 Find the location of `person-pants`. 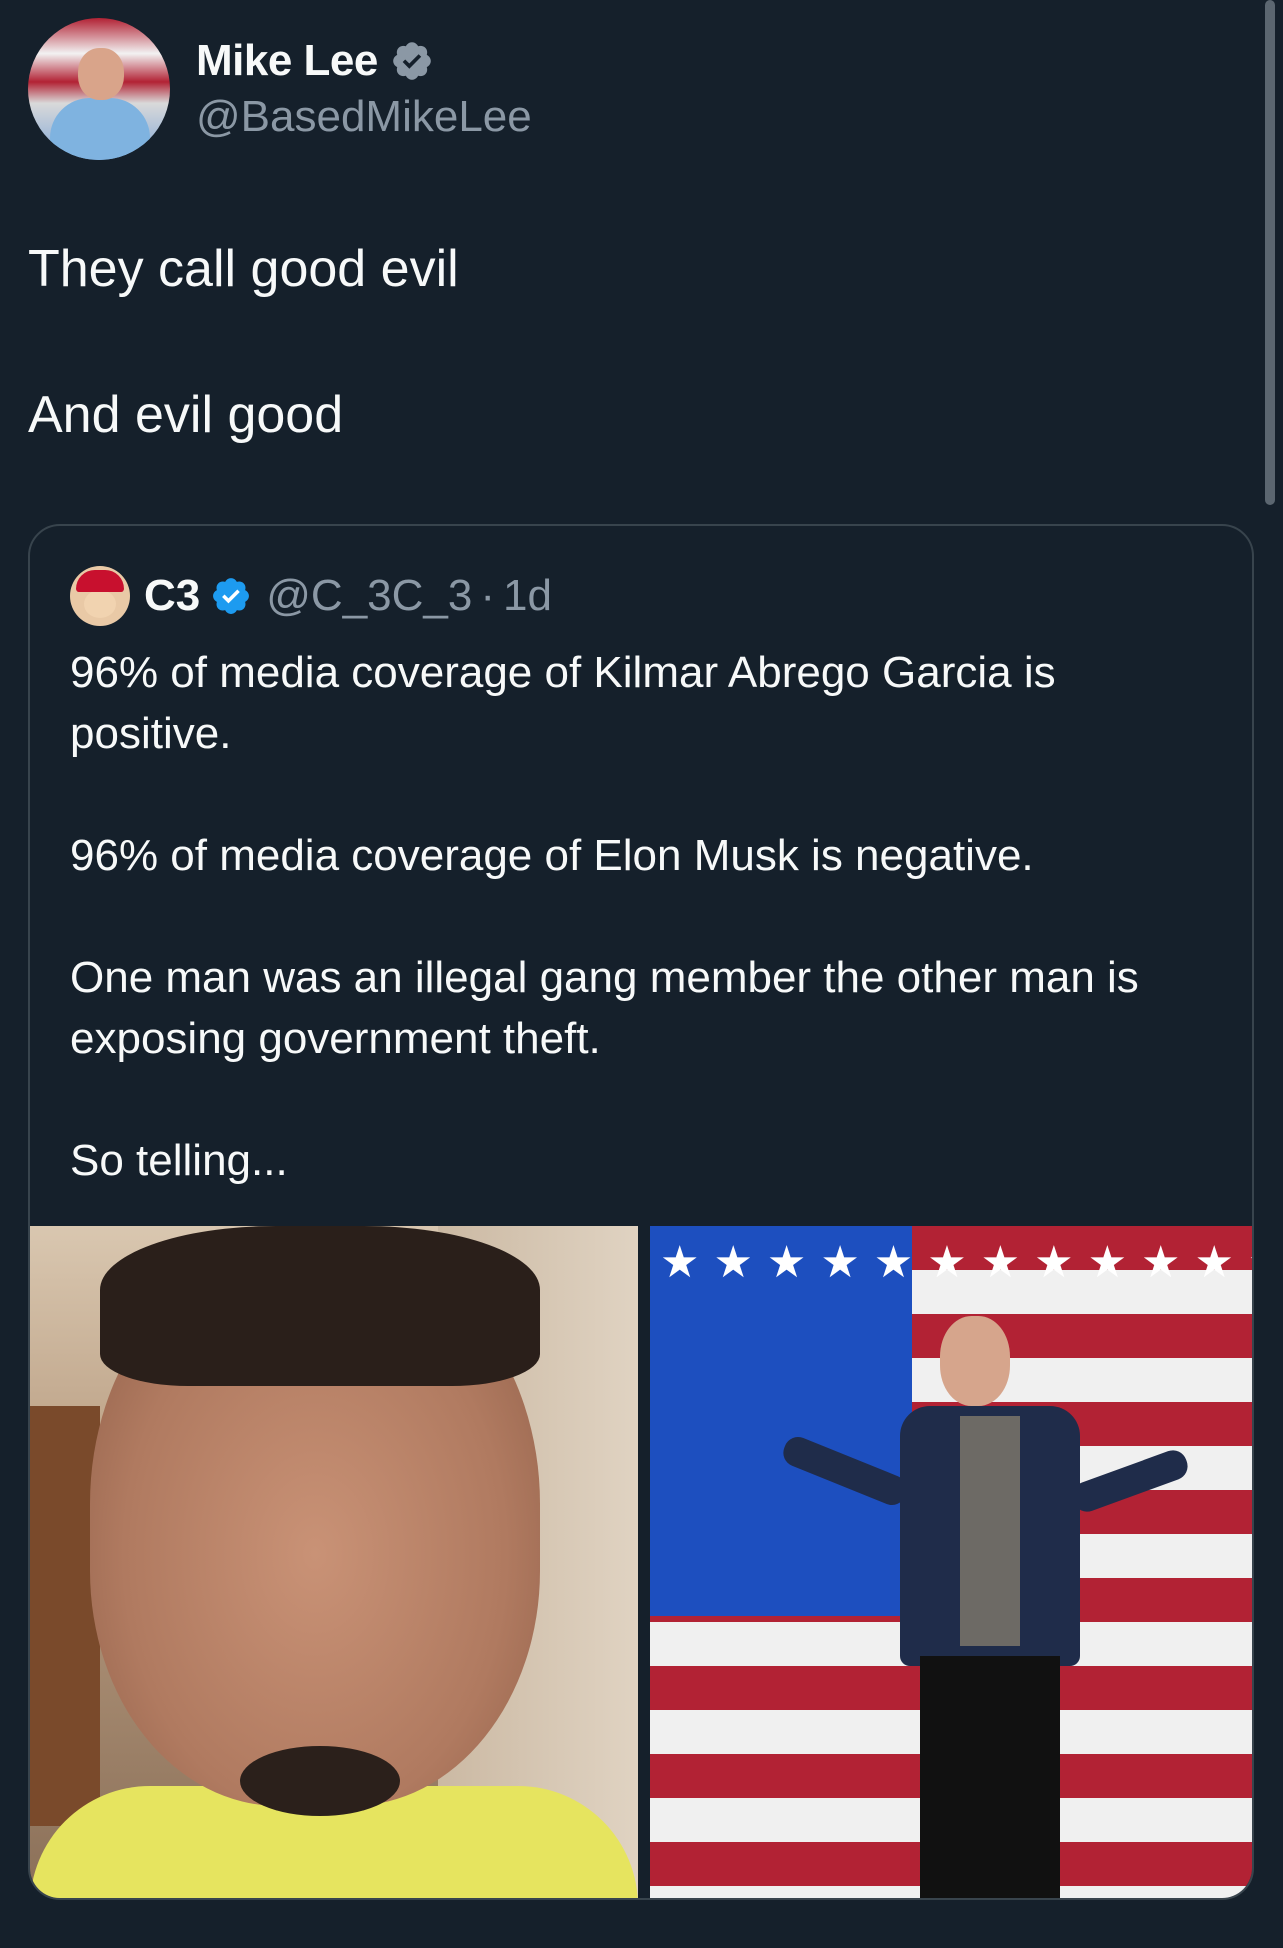

person-pants is located at coordinates (990, 1777).